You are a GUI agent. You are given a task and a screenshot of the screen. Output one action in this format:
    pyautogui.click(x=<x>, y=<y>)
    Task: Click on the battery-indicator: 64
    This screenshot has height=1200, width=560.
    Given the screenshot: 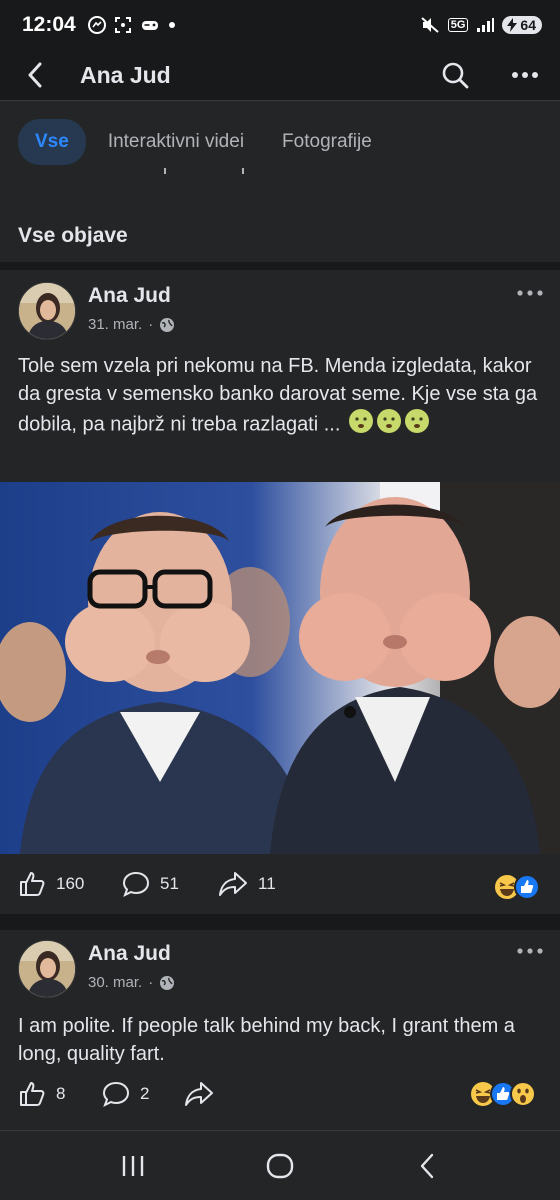 What is the action you would take?
    pyautogui.click(x=522, y=25)
    